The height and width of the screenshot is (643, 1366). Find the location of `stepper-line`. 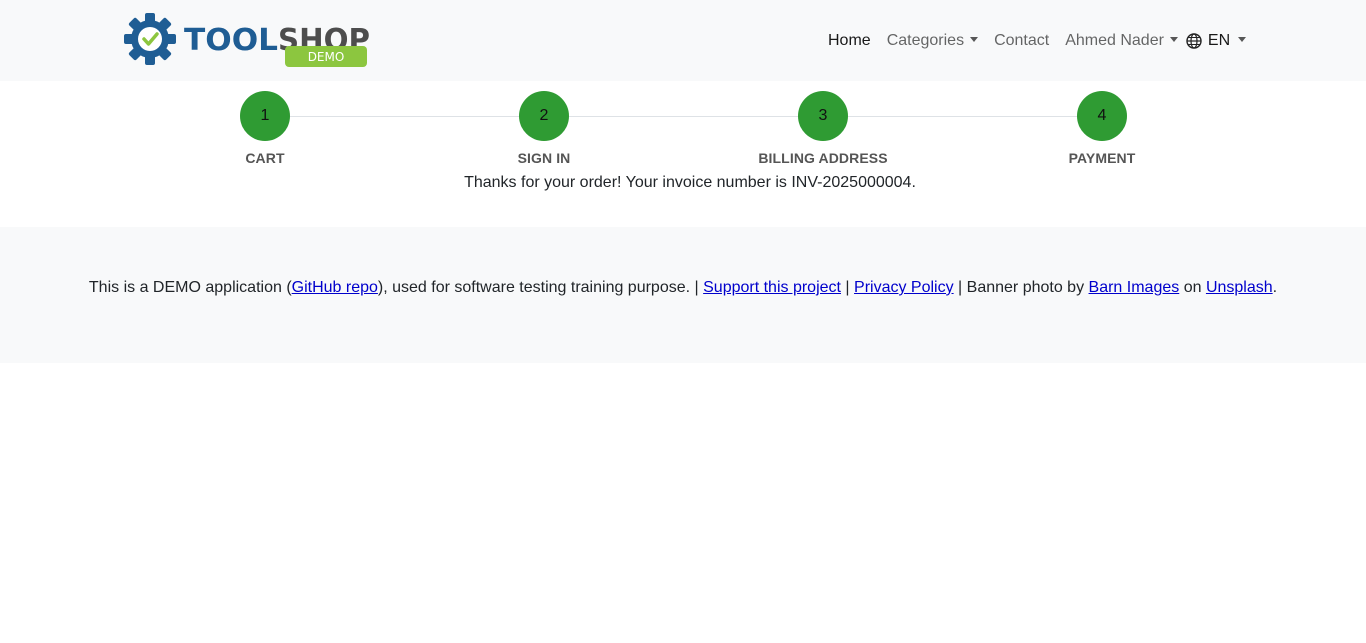

stepper-line is located at coordinates (683, 116).